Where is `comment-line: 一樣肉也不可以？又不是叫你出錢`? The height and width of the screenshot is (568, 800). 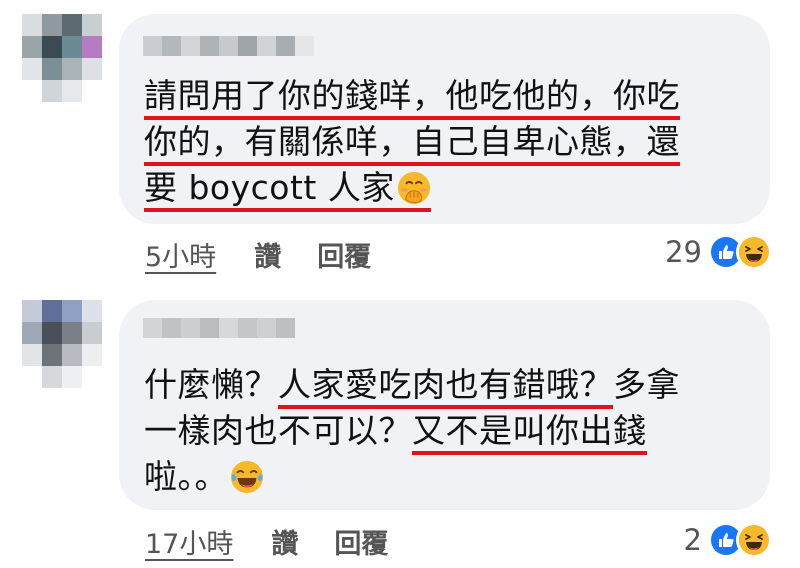
comment-line: 一樣肉也不可以？又不是叫你出錢 is located at coordinates (412, 432).